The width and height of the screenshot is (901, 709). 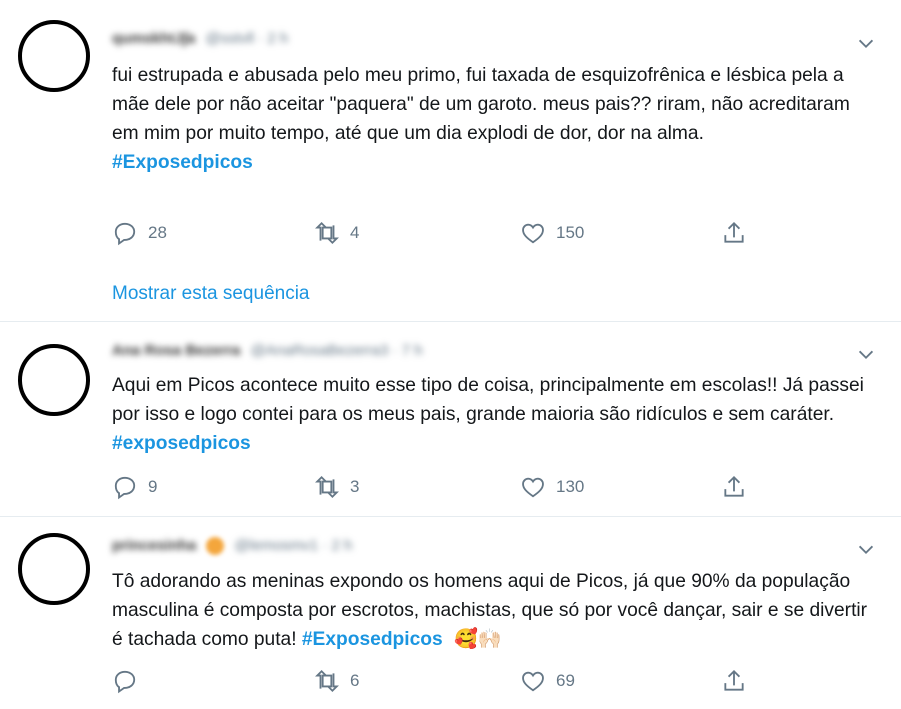 I want to click on tweet-header: qumskhtJ∫a @sstvll · 2 h, so click(x=200, y=41).